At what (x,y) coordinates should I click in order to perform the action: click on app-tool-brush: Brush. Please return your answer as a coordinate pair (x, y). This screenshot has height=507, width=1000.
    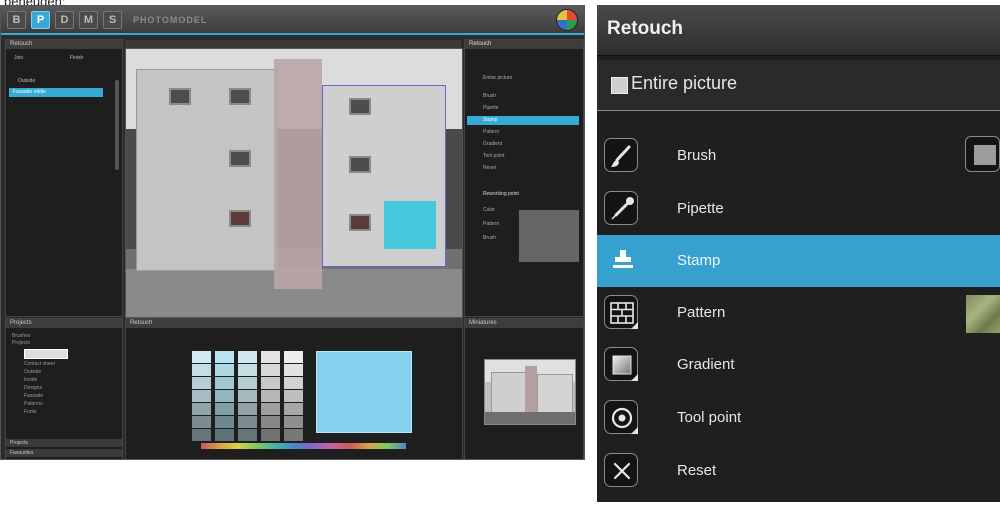
    Looking at the image, I should click on (523, 96).